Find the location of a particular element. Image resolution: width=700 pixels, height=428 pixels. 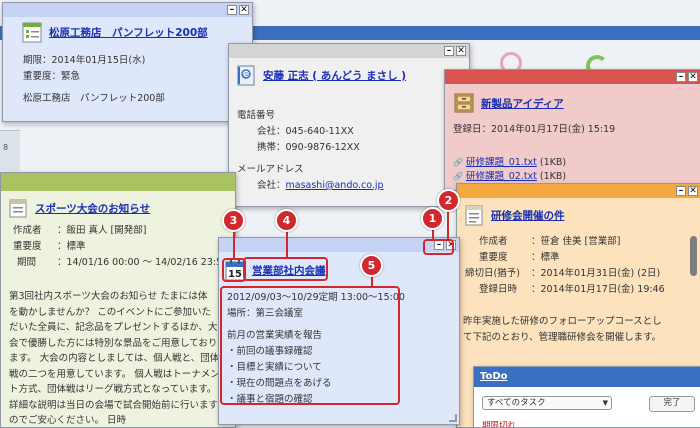

marker-5: 5 is located at coordinates (371, 265).